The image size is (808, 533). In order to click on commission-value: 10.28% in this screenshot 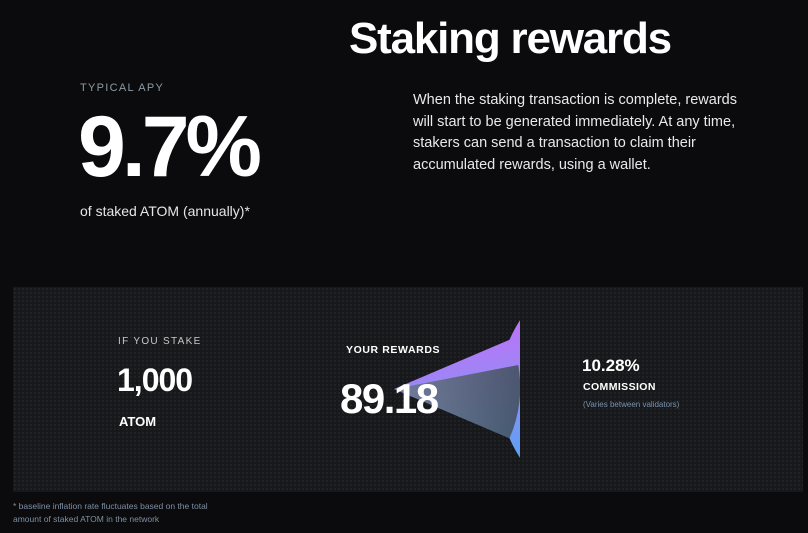, I will do `click(611, 365)`.